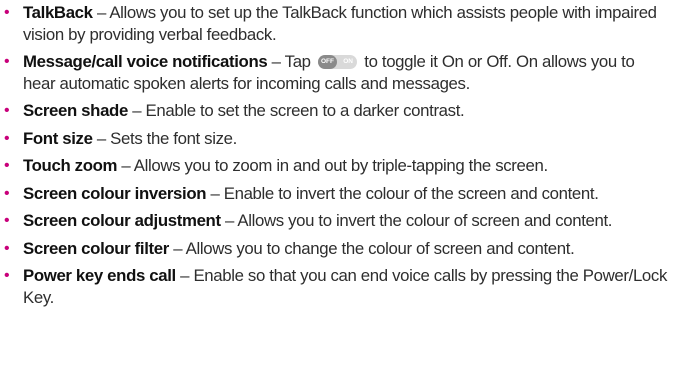  I want to click on toggle-switch-icon: OFF ON, so click(337, 62).